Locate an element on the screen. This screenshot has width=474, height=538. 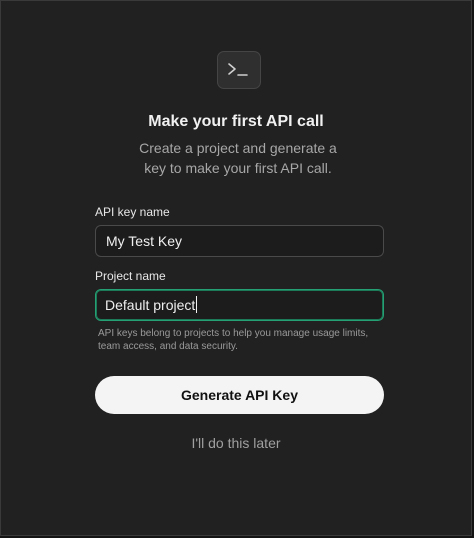
dialog-title: Make your first API call is located at coordinates (236, 121).